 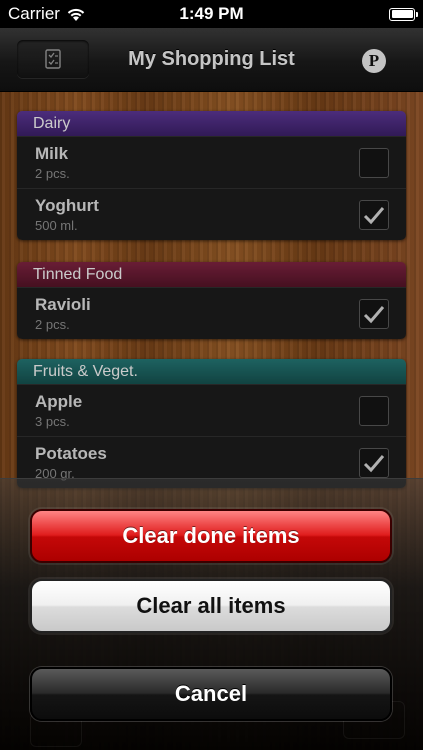 I want to click on clear-all-items-button: Clear all items, so click(x=211, y=606).